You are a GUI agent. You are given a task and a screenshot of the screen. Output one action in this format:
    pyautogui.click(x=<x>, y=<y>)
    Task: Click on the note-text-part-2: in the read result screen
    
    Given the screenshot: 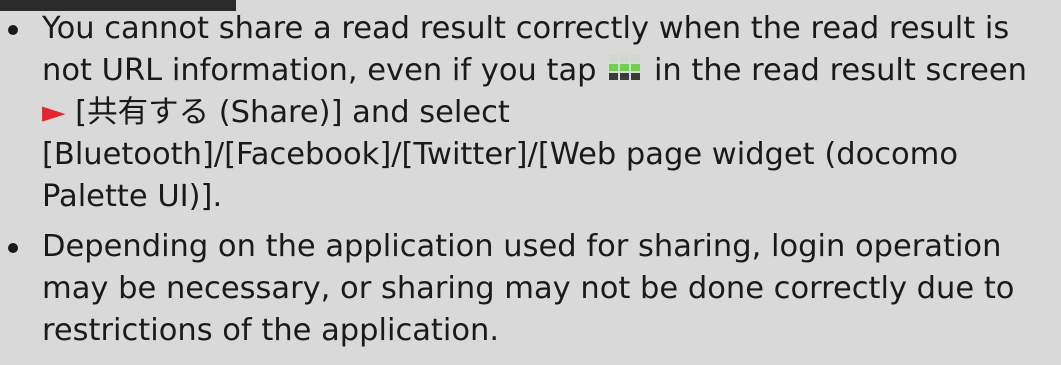 What is the action you would take?
    pyautogui.click(x=840, y=70)
    